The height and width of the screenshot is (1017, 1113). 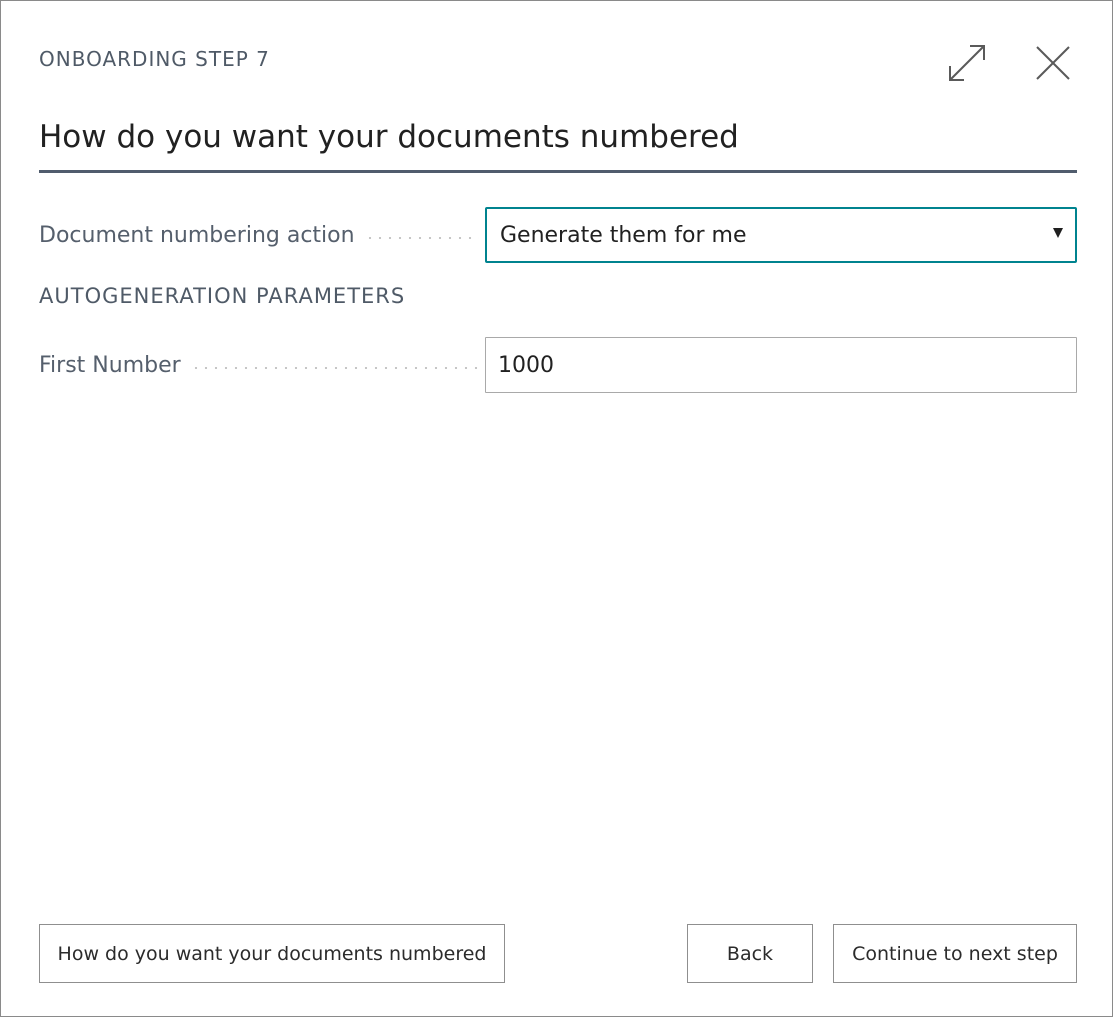 What do you see at coordinates (110, 365) in the screenshot?
I see `first-number-label-text: First Number` at bounding box center [110, 365].